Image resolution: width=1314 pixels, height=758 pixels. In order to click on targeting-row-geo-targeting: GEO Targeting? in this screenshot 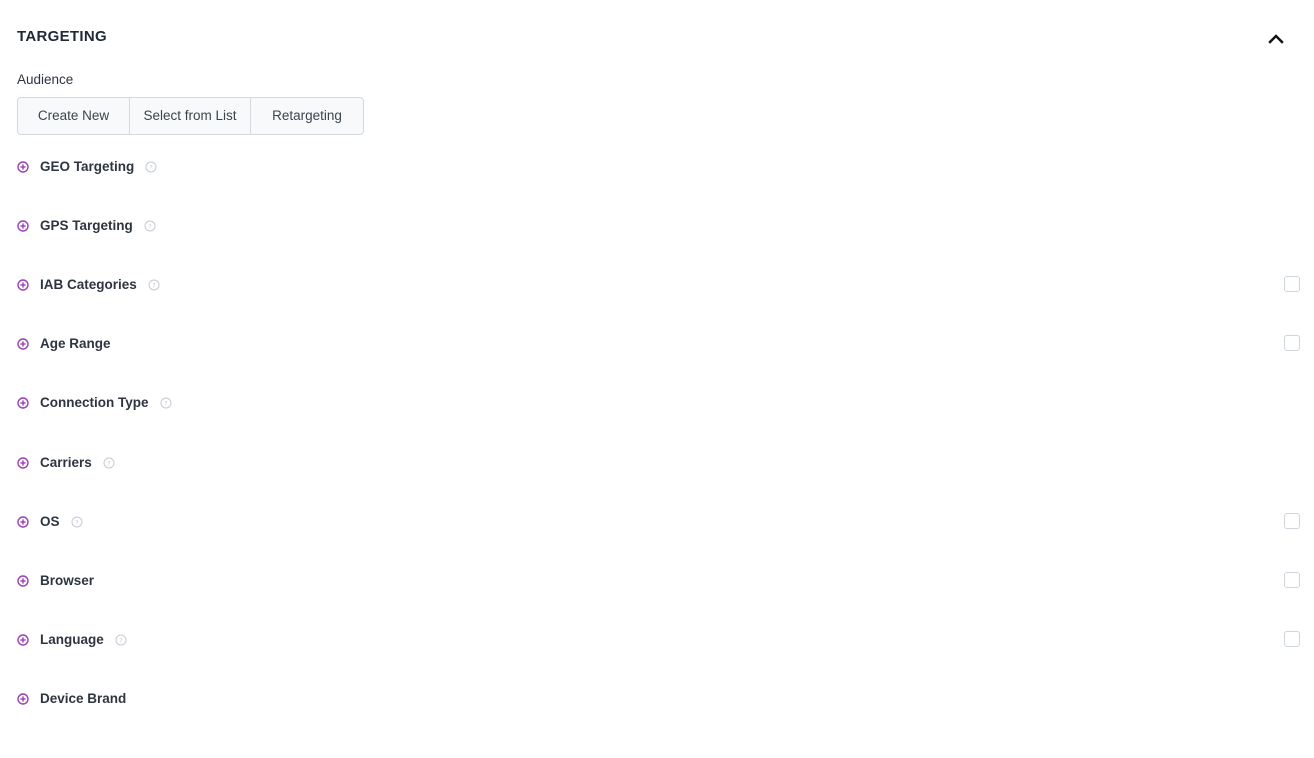, I will do `click(87, 166)`.